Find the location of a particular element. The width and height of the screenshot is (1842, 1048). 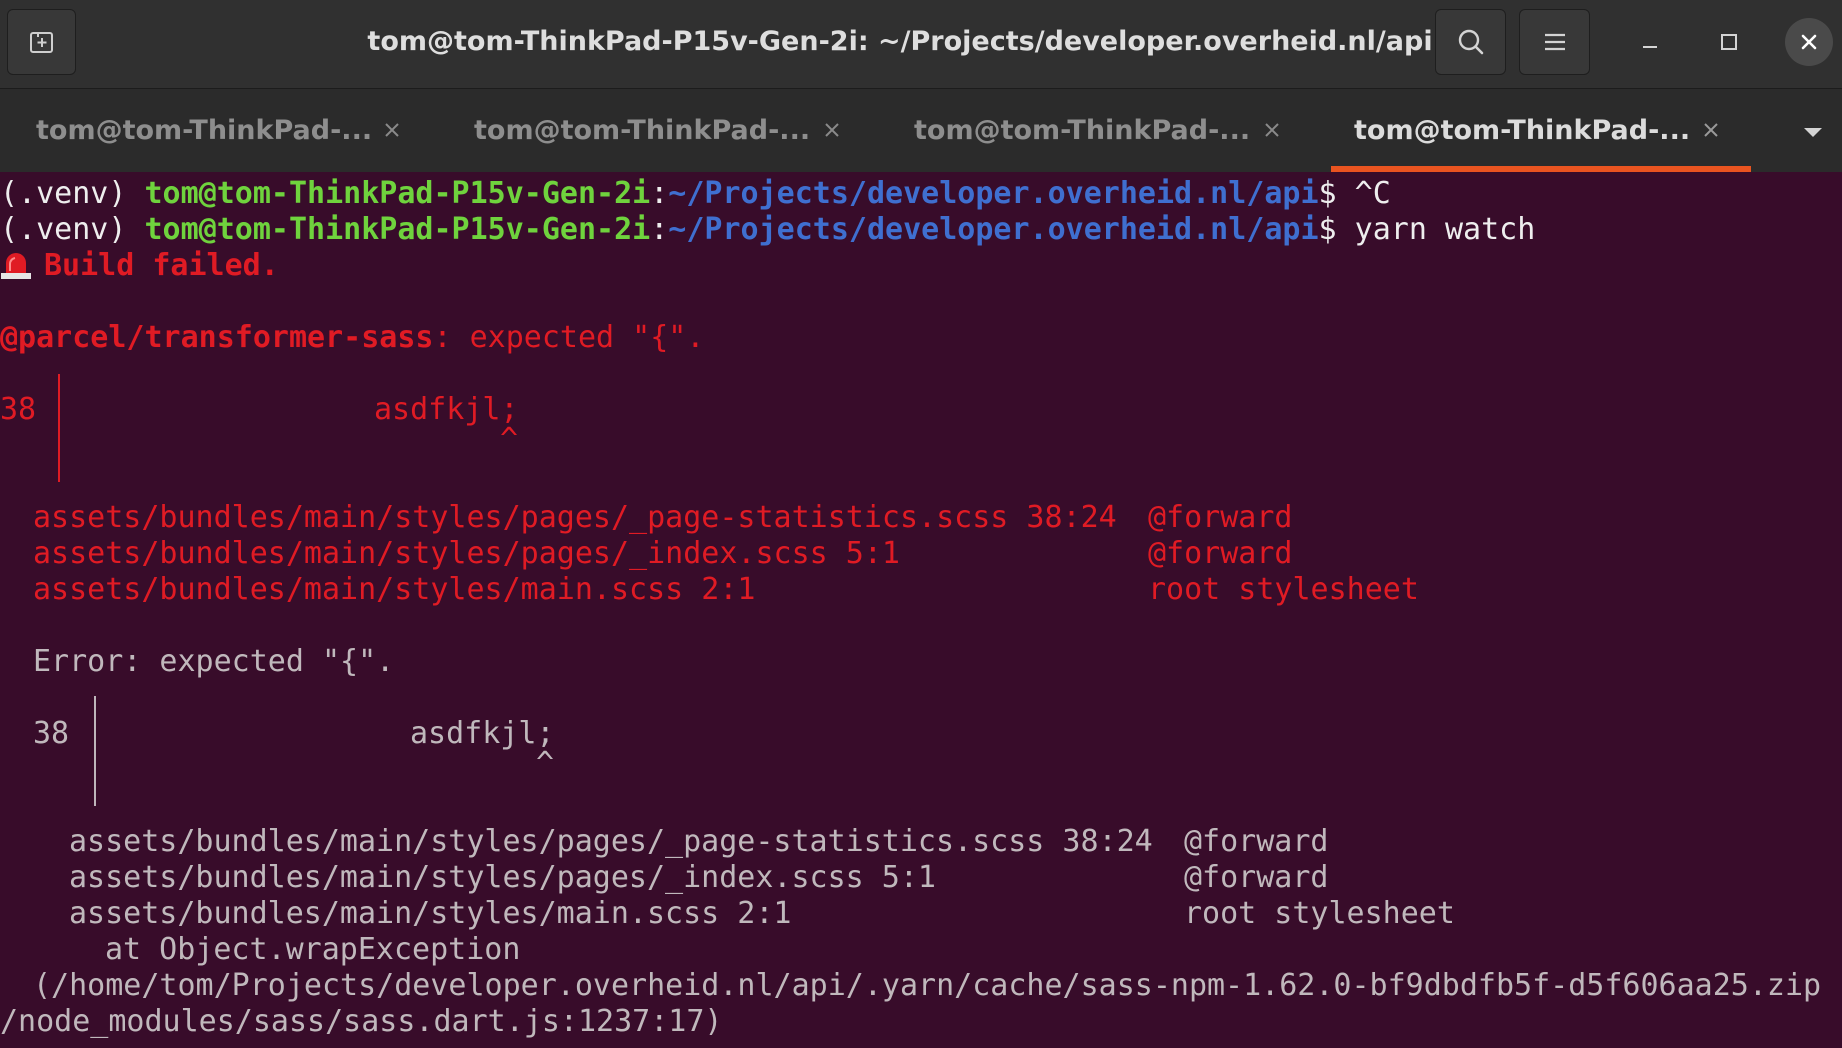

menu-button is located at coordinates (1554, 42).